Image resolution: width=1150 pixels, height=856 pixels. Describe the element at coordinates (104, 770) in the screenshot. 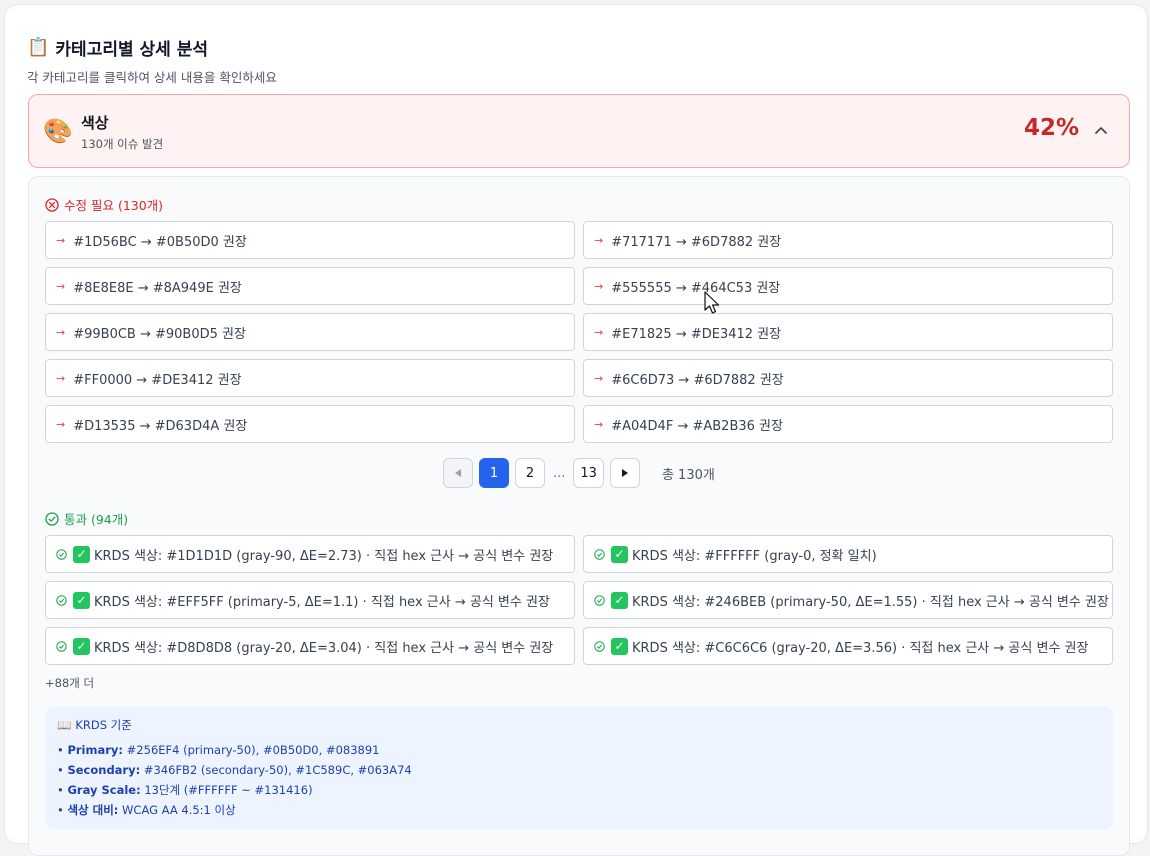

I see `reference-label: Secondary:` at that location.